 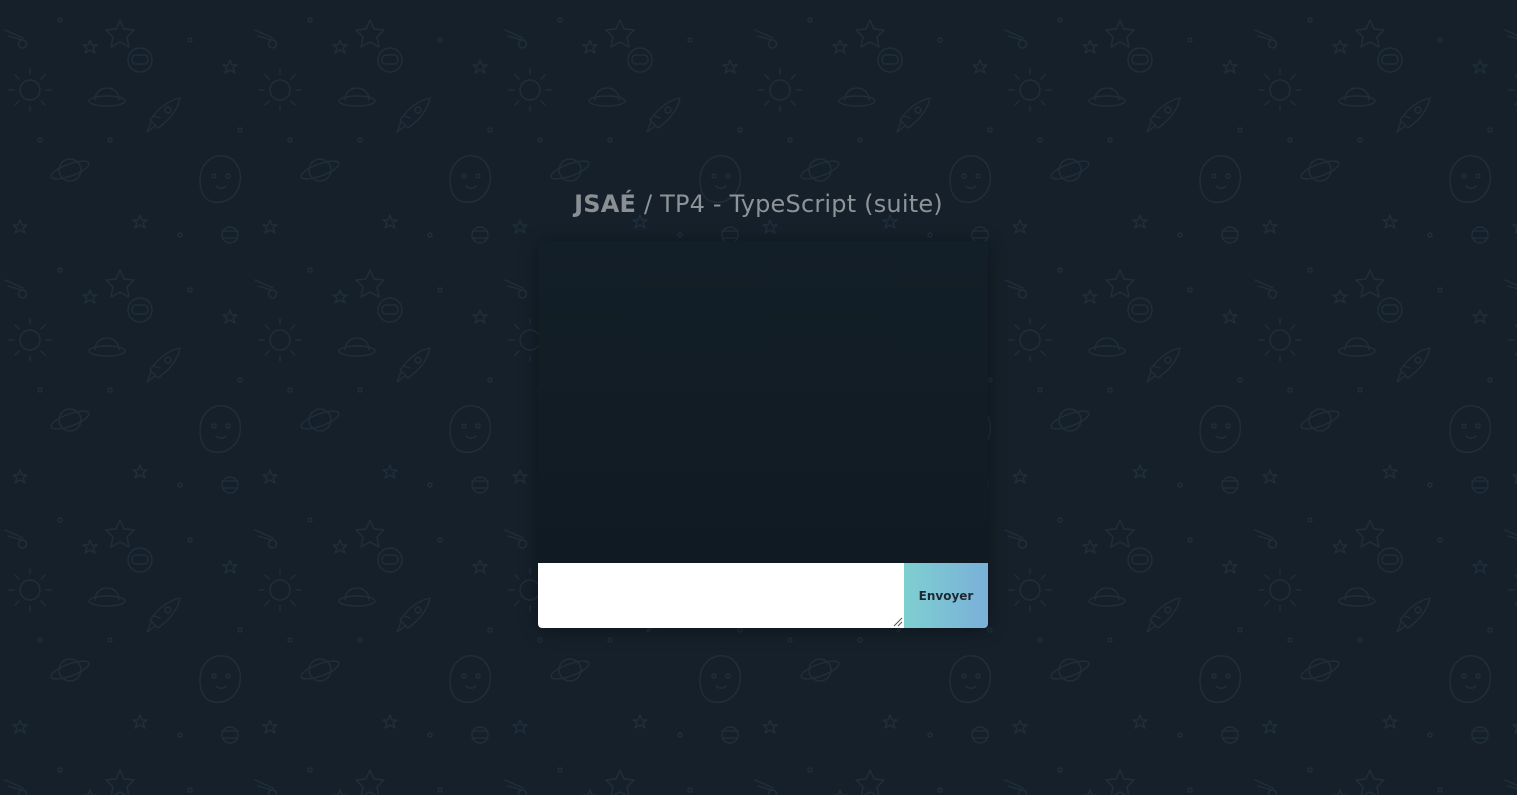 I want to click on message-list, so click(x=763, y=402).